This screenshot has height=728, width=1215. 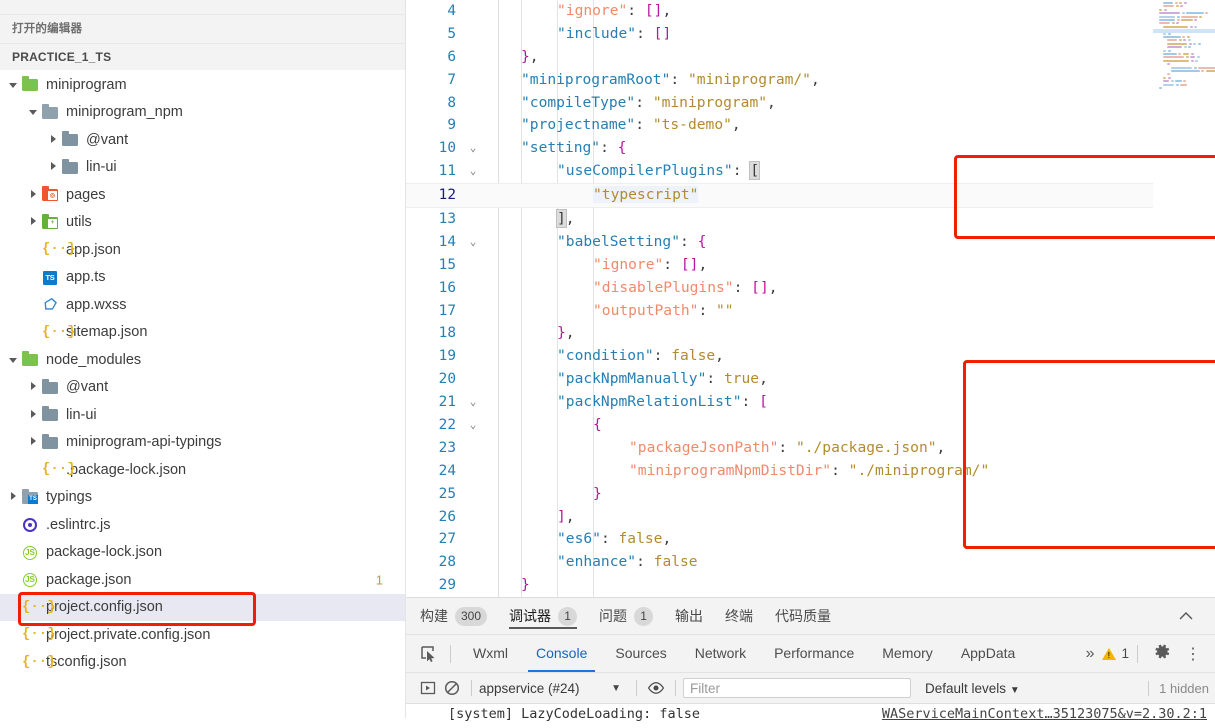 What do you see at coordinates (810, 539) in the screenshot?
I see `code-line-27: 27 "es6": false,` at bounding box center [810, 539].